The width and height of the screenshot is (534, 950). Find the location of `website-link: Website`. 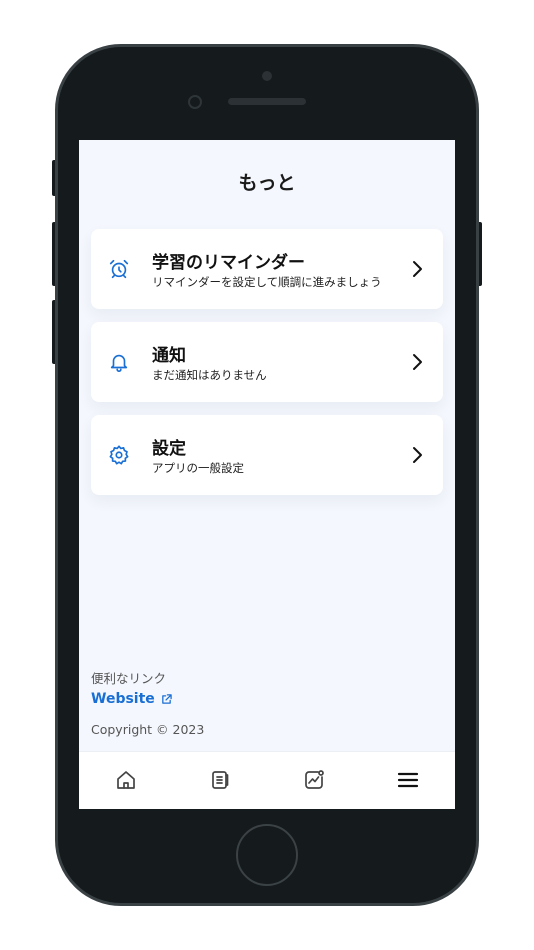

website-link: Website is located at coordinates (131, 699).